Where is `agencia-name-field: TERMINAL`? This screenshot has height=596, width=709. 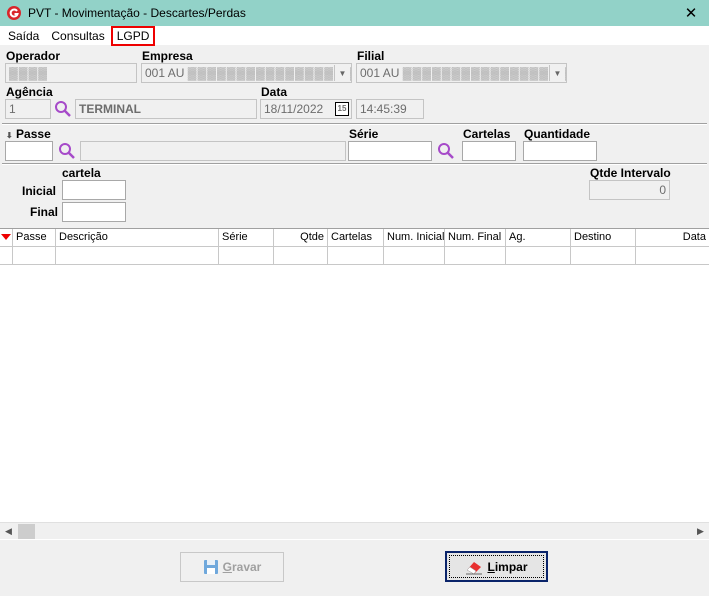
agencia-name-field: TERMINAL is located at coordinates (166, 109).